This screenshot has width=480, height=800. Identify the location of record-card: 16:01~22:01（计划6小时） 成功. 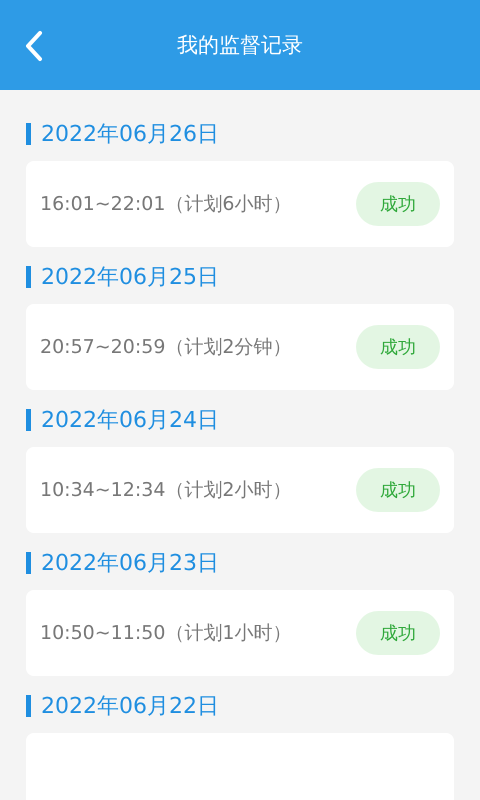
(240, 204).